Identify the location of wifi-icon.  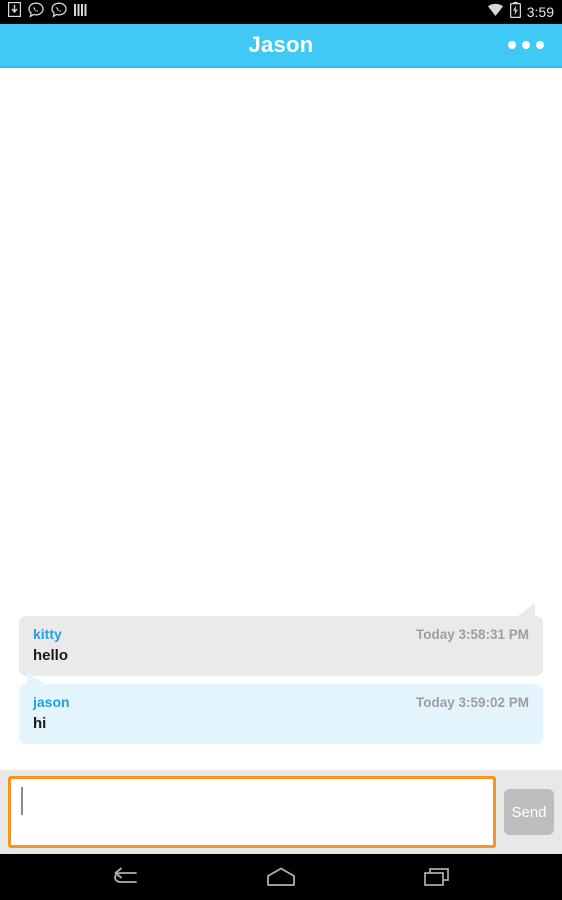
(495, 12).